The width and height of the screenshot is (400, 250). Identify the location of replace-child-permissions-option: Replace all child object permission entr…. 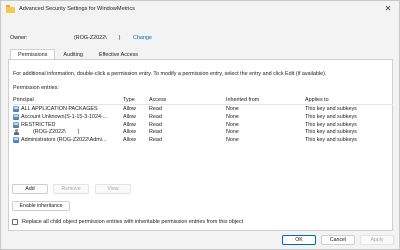
(127, 222).